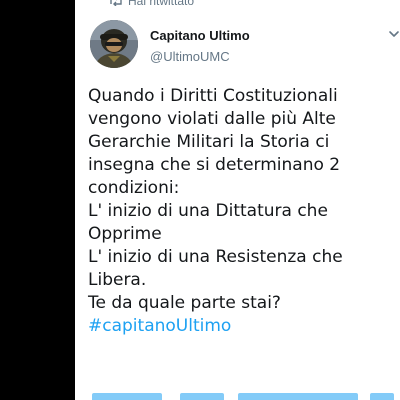 The width and height of the screenshot is (400, 400). I want to click on chevron-down-icon, so click(393, 34).